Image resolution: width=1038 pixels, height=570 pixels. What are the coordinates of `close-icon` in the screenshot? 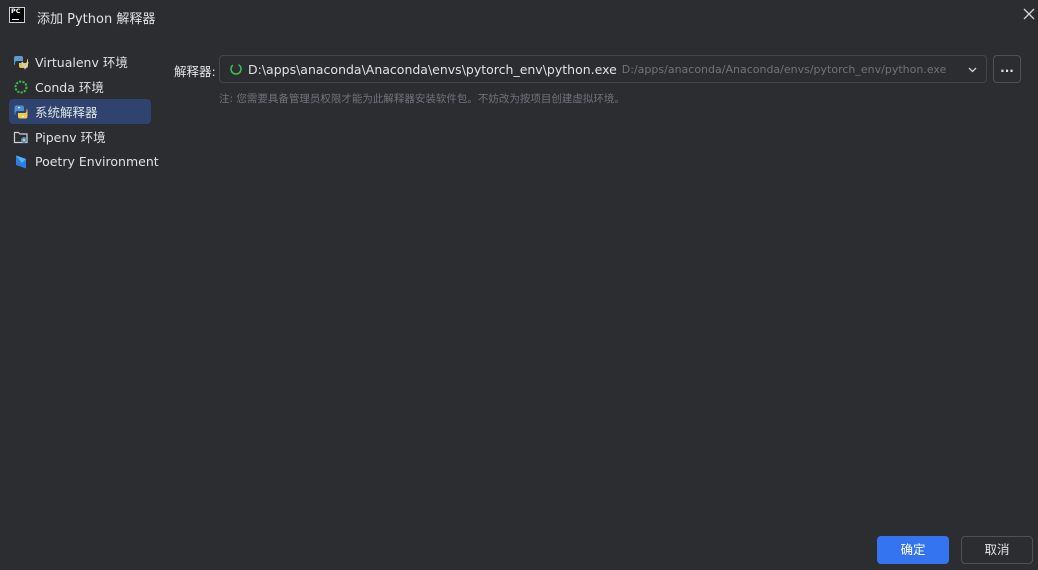 It's located at (1029, 14).